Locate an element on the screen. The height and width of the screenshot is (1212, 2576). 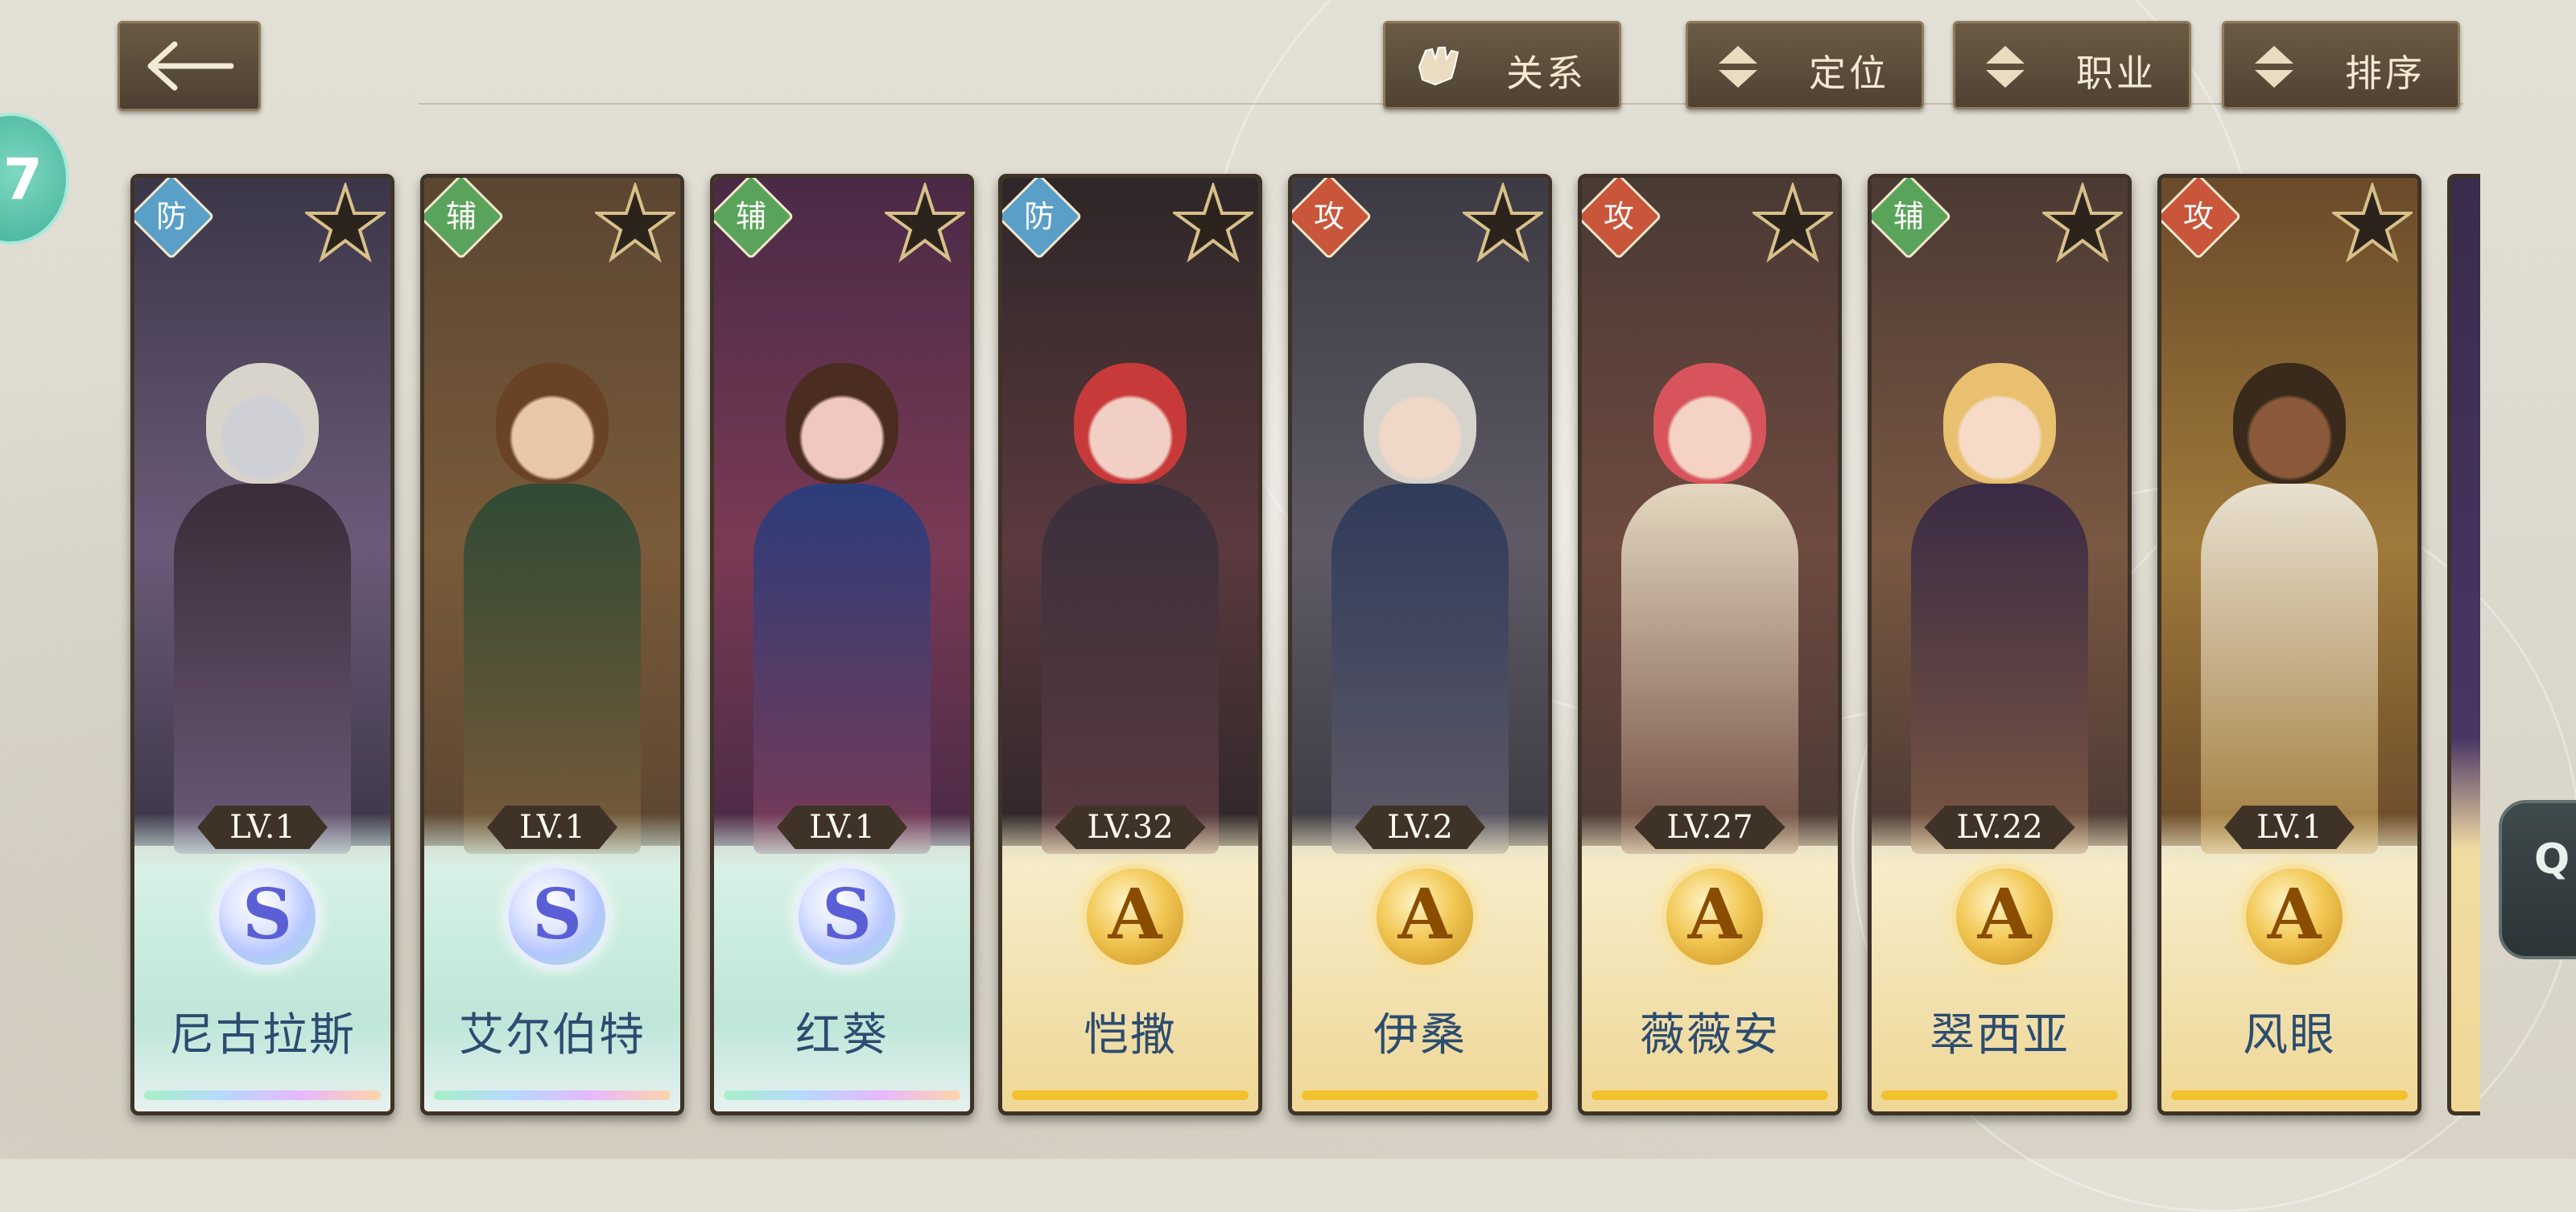
character-card: 辅 LV.1 S 红葵 is located at coordinates (842, 644).